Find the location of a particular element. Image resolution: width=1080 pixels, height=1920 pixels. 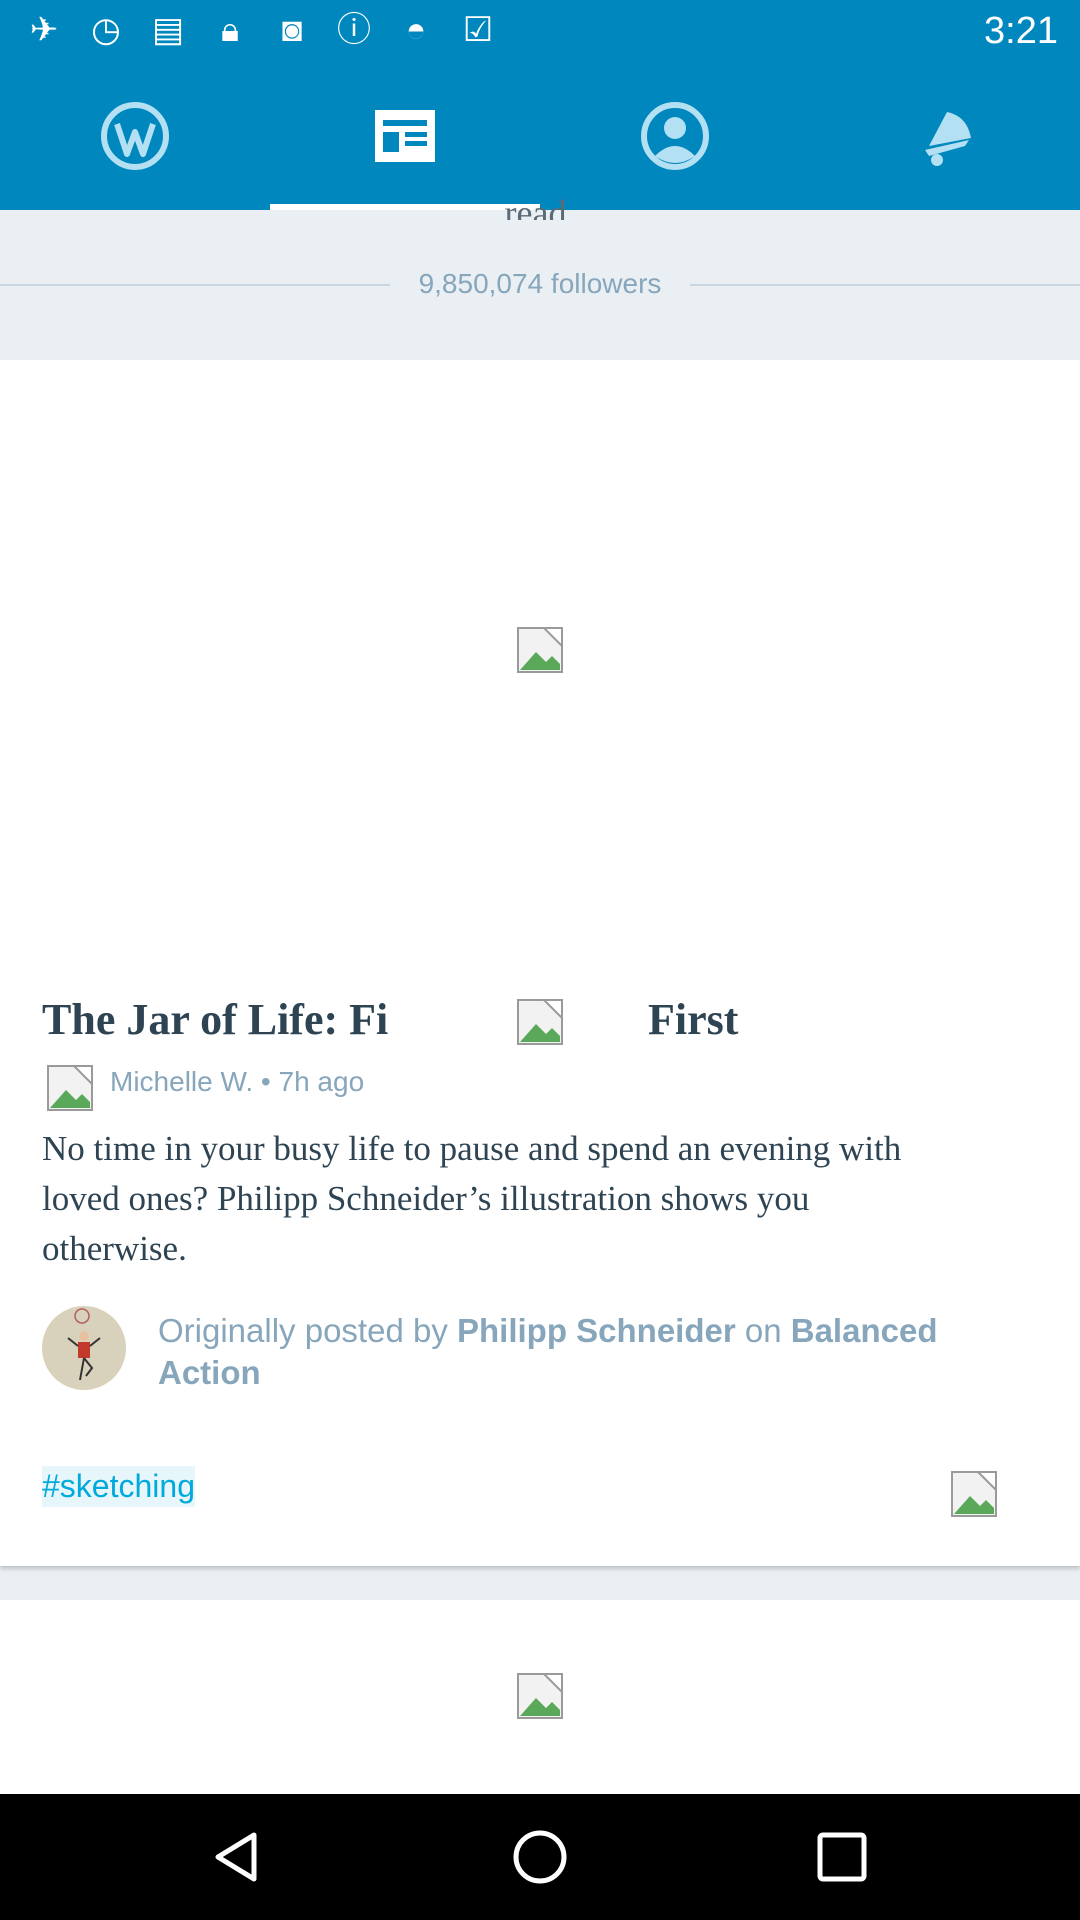

main-tab-bar is located at coordinates (540, 136).